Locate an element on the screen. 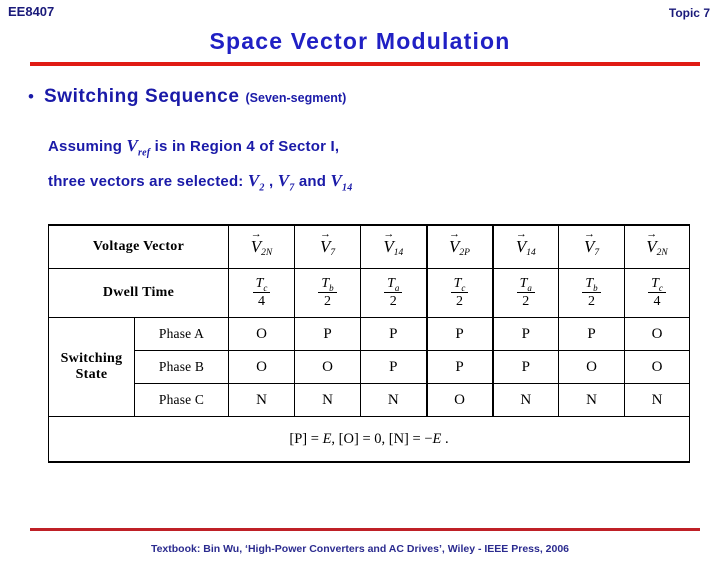 The width and height of the screenshot is (720, 562). row-label-phase-a: Phase A is located at coordinates (181, 334).